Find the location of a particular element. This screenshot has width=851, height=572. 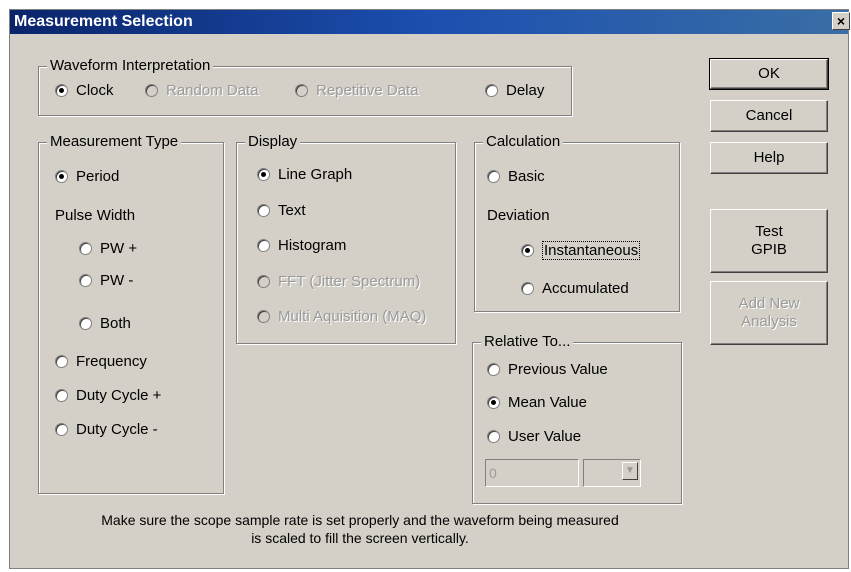

radio-duty-cycle-minus: Duty Cycle - is located at coordinates (106, 429).